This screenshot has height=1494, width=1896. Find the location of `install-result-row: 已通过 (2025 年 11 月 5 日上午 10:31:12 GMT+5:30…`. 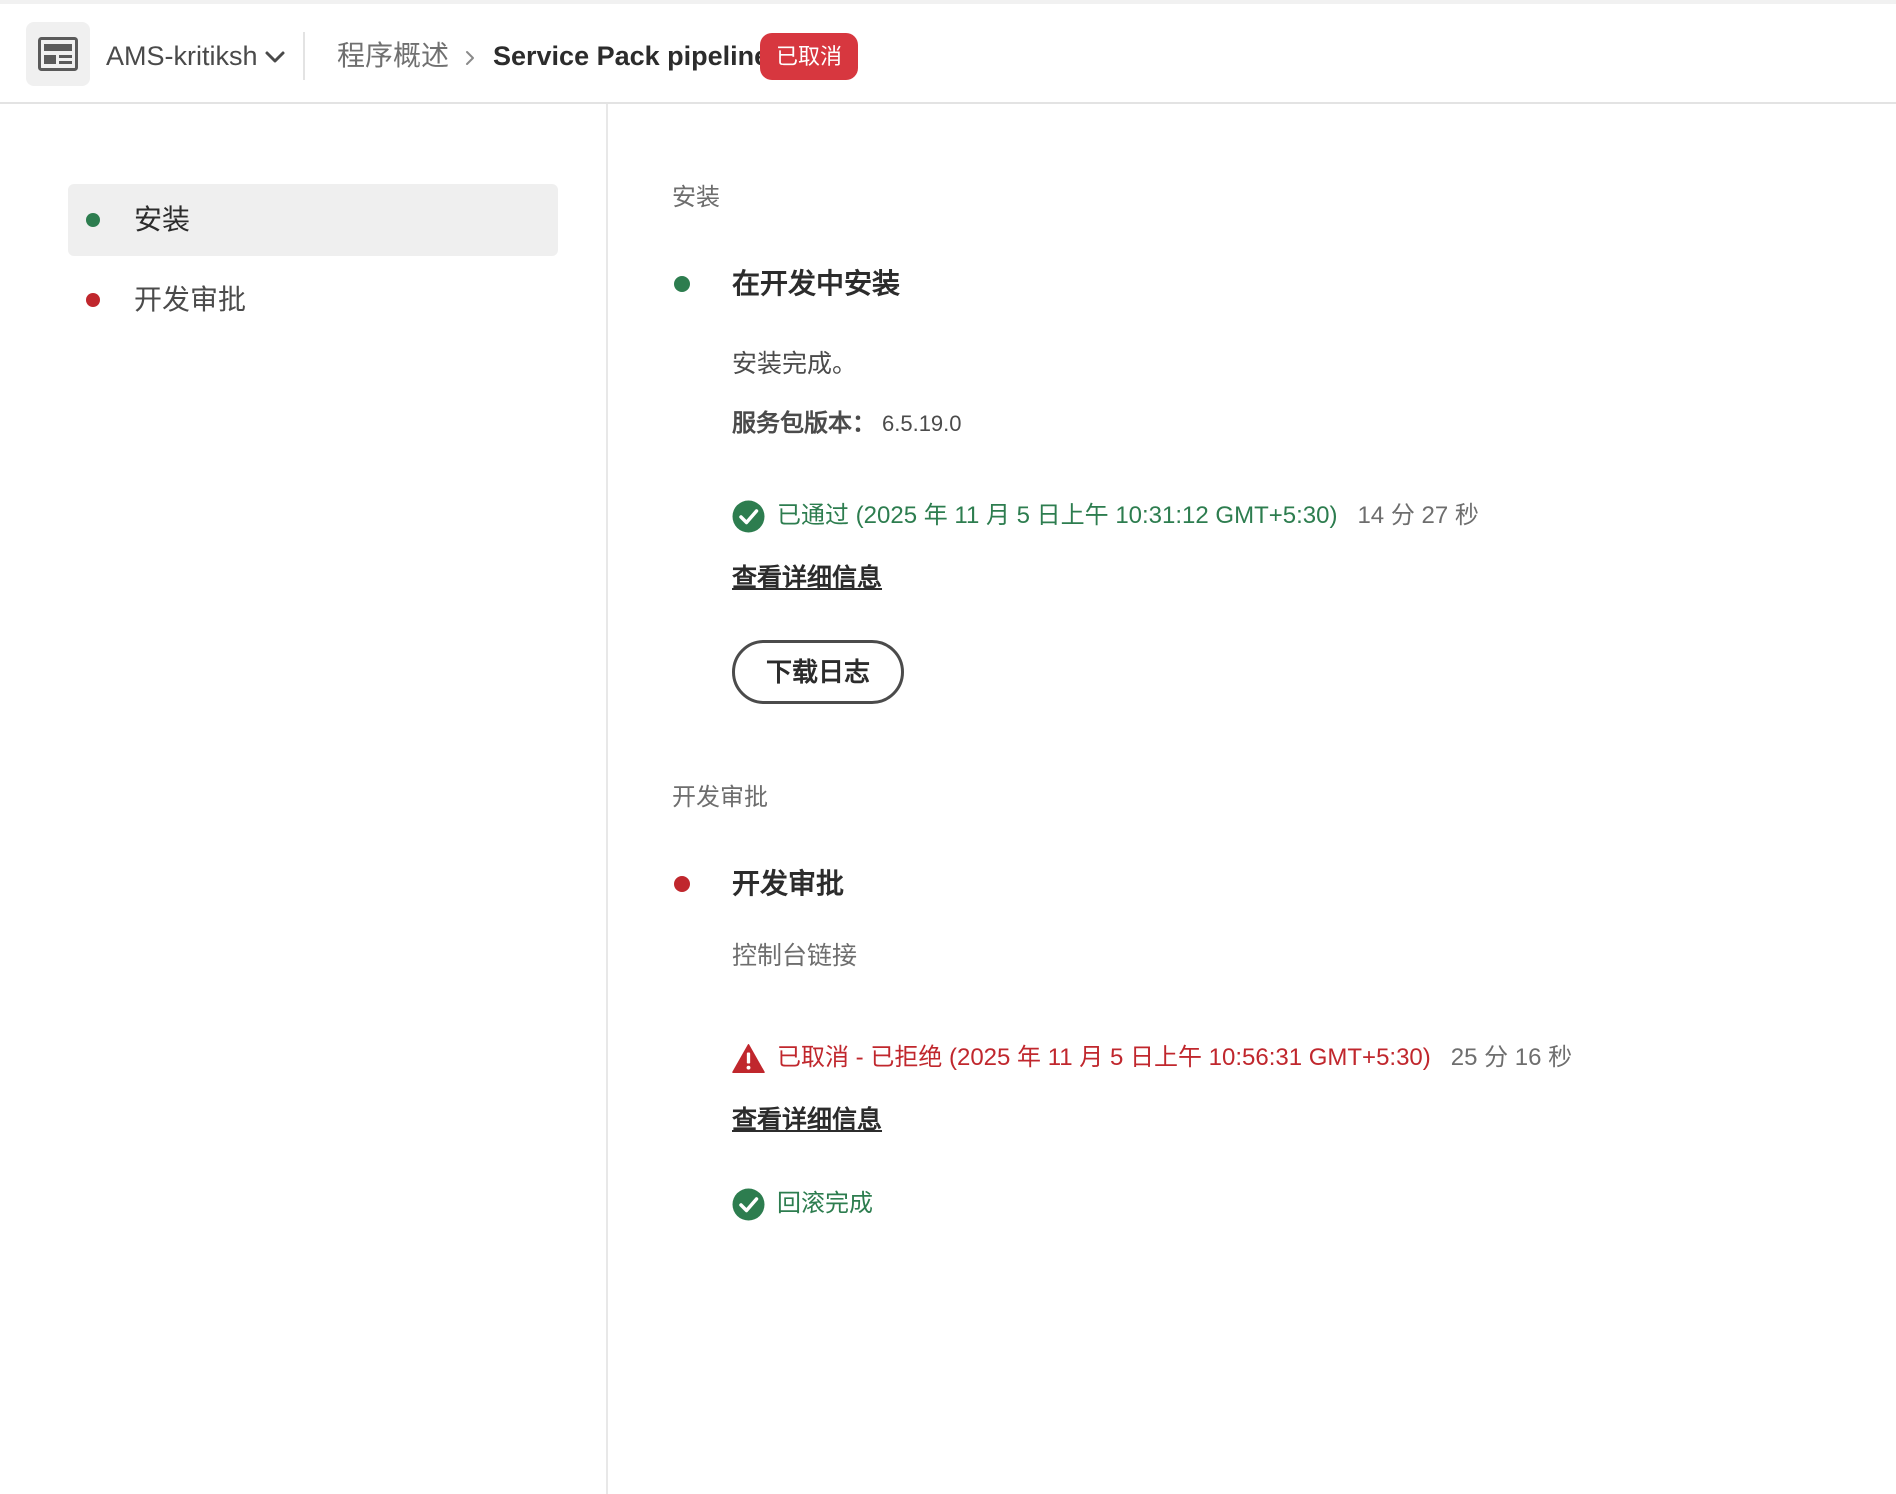

install-result-row: 已通过 (2025 年 11 月 5 日上午 10:31:12 GMT+5:30… is located at coordinates (1105, 516).